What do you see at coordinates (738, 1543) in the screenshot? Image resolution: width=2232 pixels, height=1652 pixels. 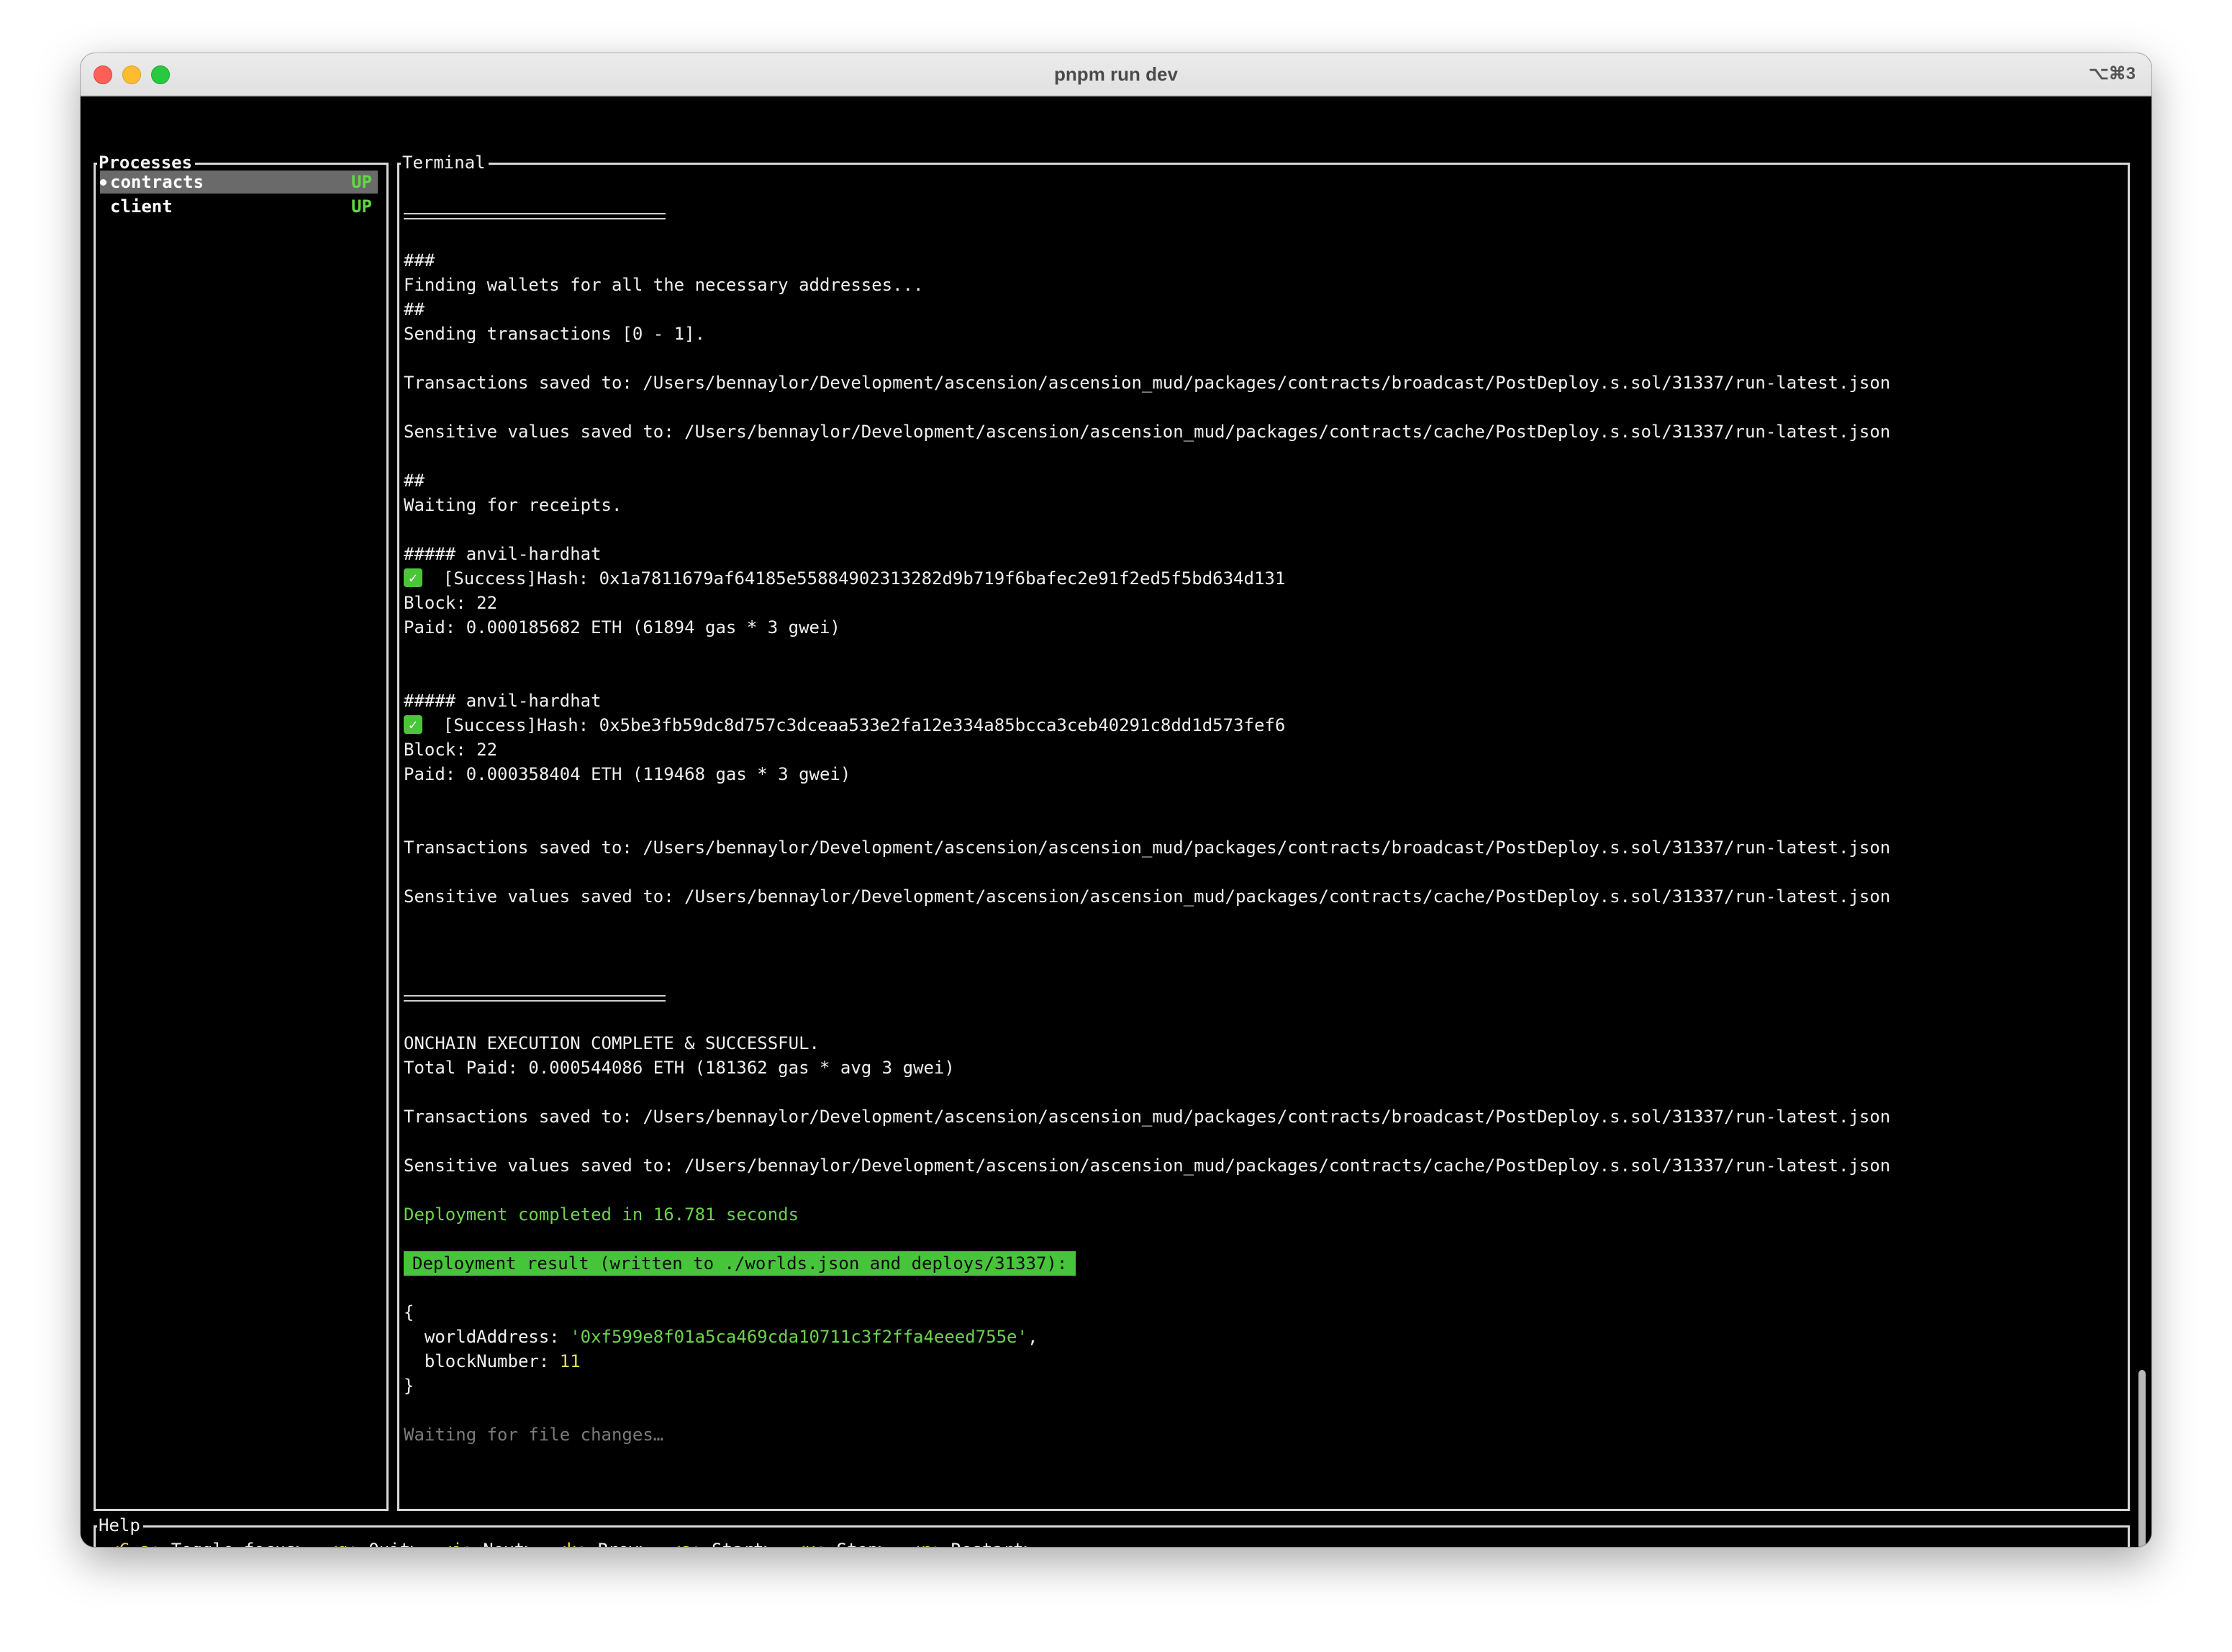 I see `shortcut-action: Start>` at bounding box center [738, 1543].